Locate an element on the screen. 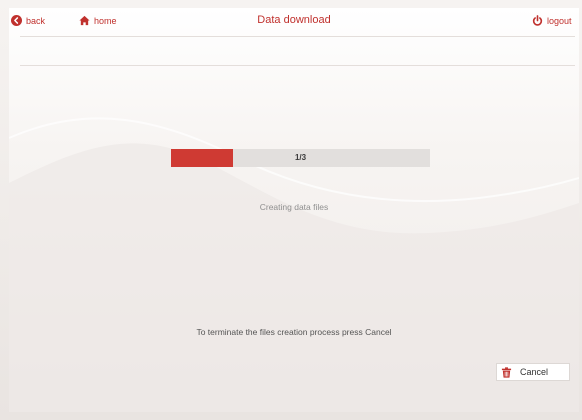 This screenshot has width=582, height=420. header-divider is located at coordinates (297, 36).